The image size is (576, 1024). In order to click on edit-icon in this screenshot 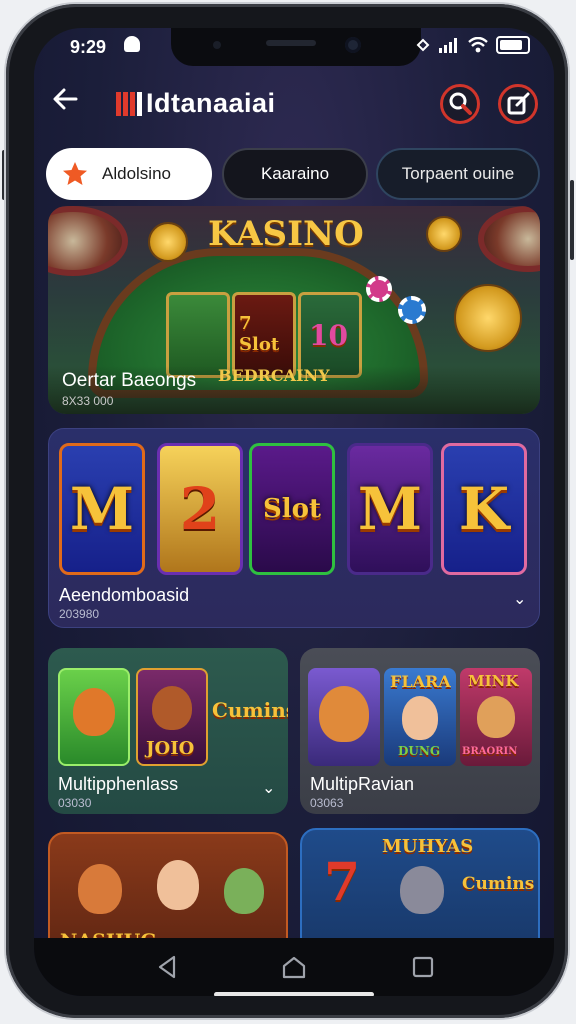, I will do `click(518, 103)`.